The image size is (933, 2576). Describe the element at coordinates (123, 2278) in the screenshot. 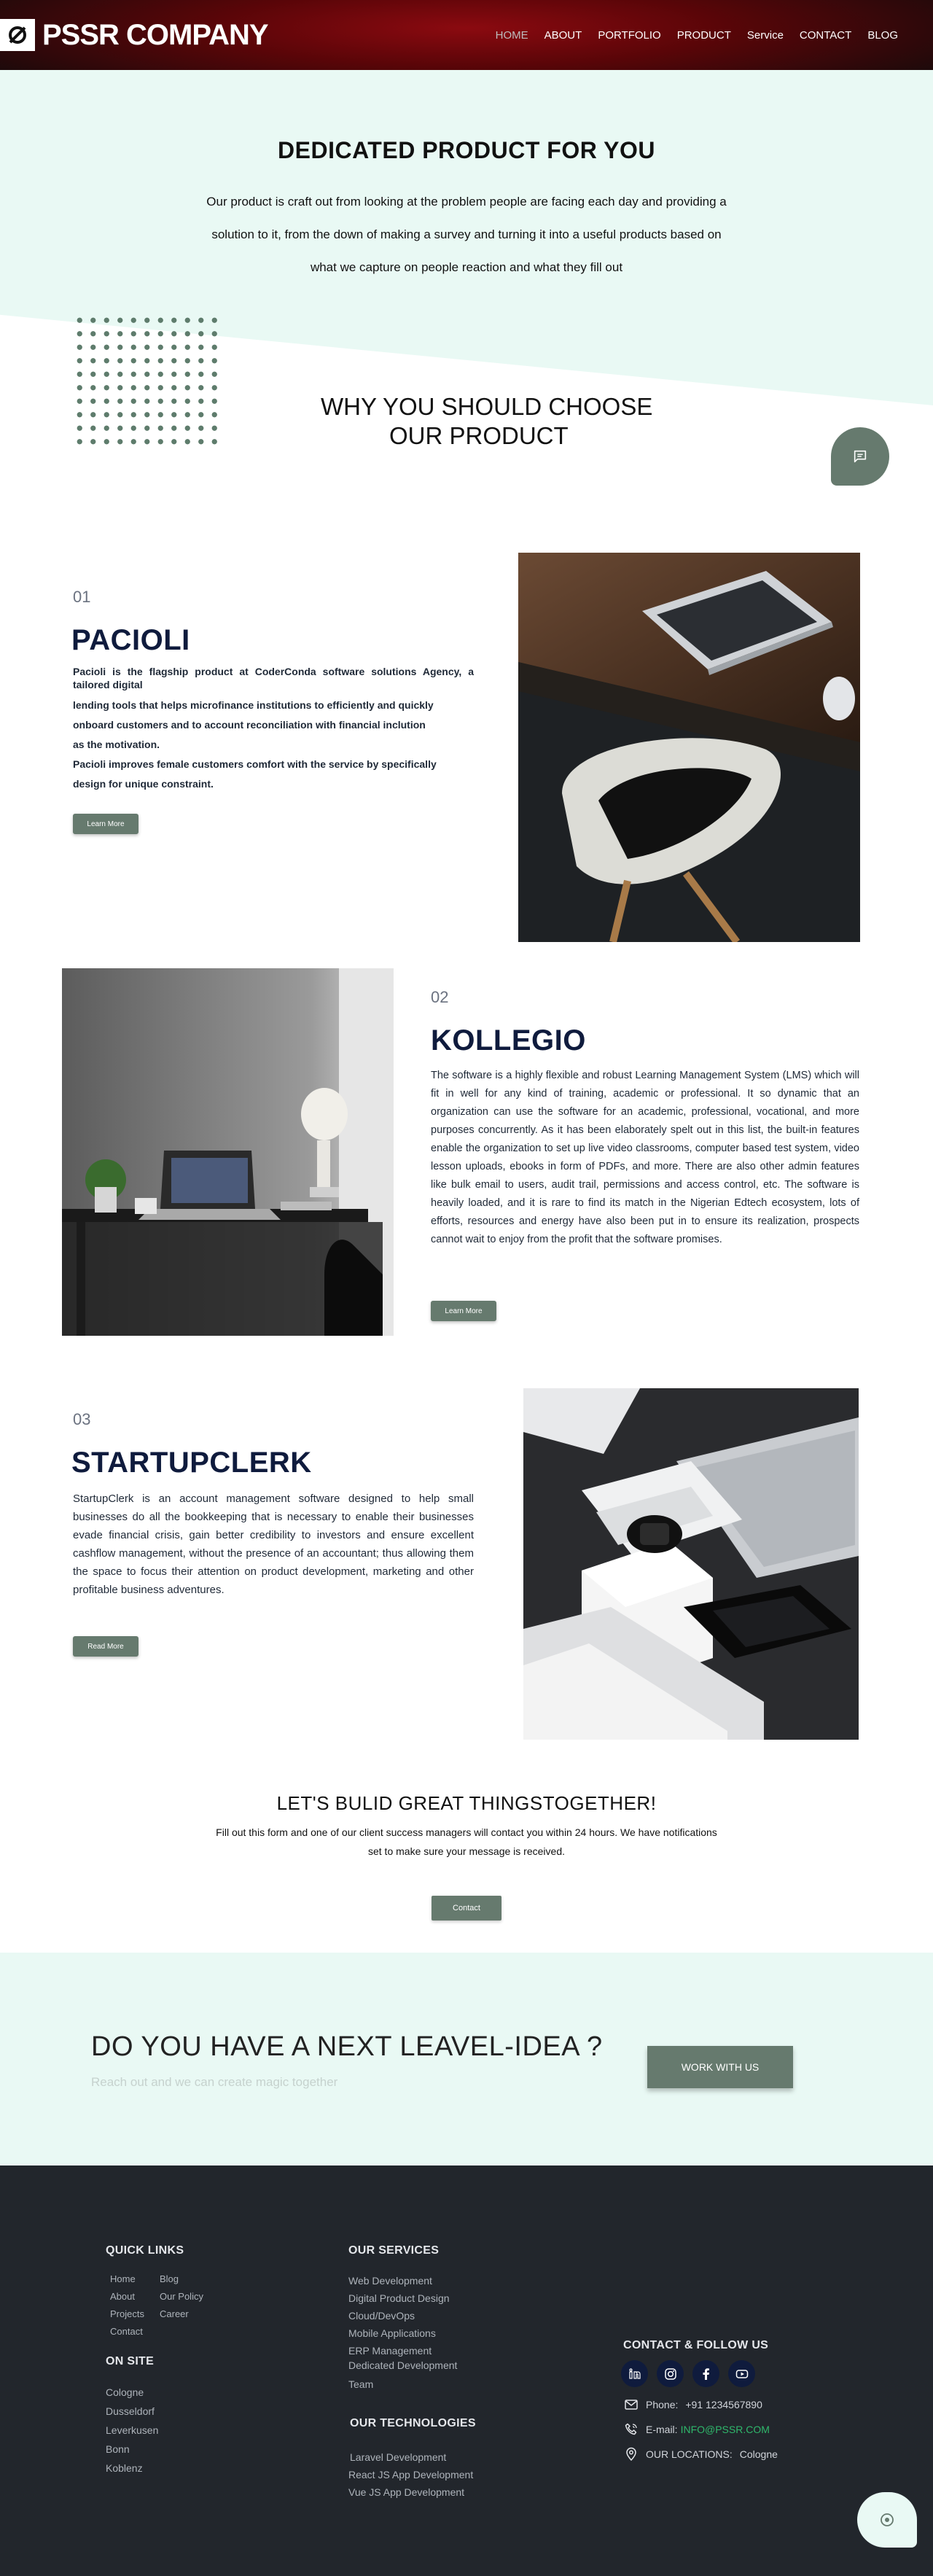

I see `footer-link-home: Home` at that location.